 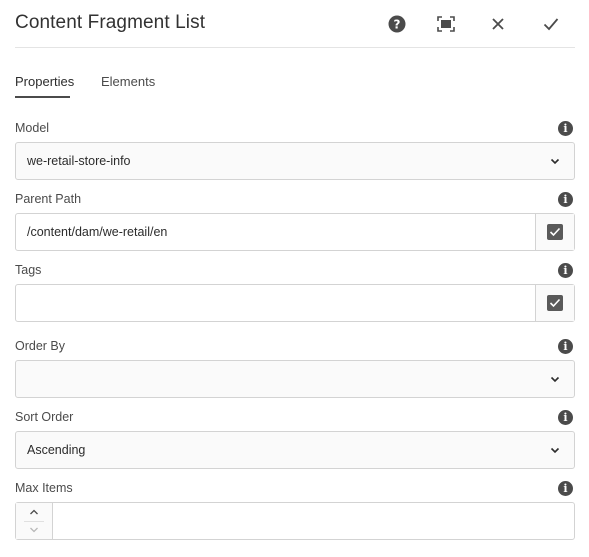 I want to click on help-button: ?, so click(x=397, y=24).